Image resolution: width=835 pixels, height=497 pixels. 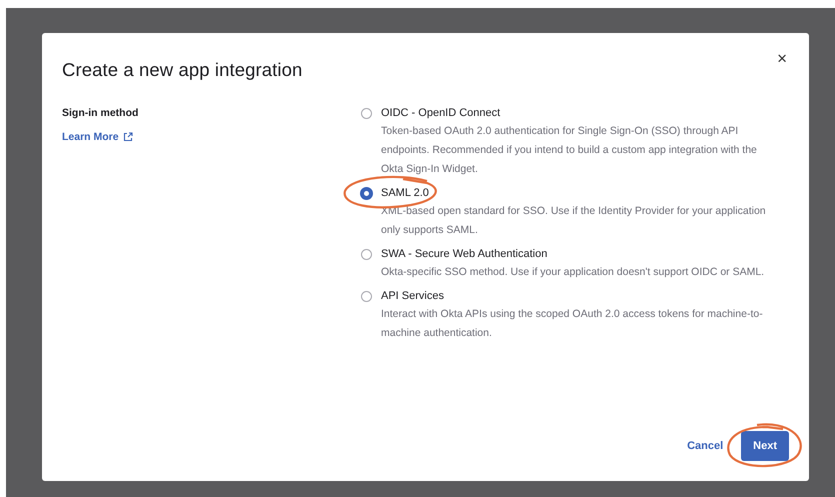 I want to click on option-label: SWA - Secure Web Authentication, so click(x=574, y=254).